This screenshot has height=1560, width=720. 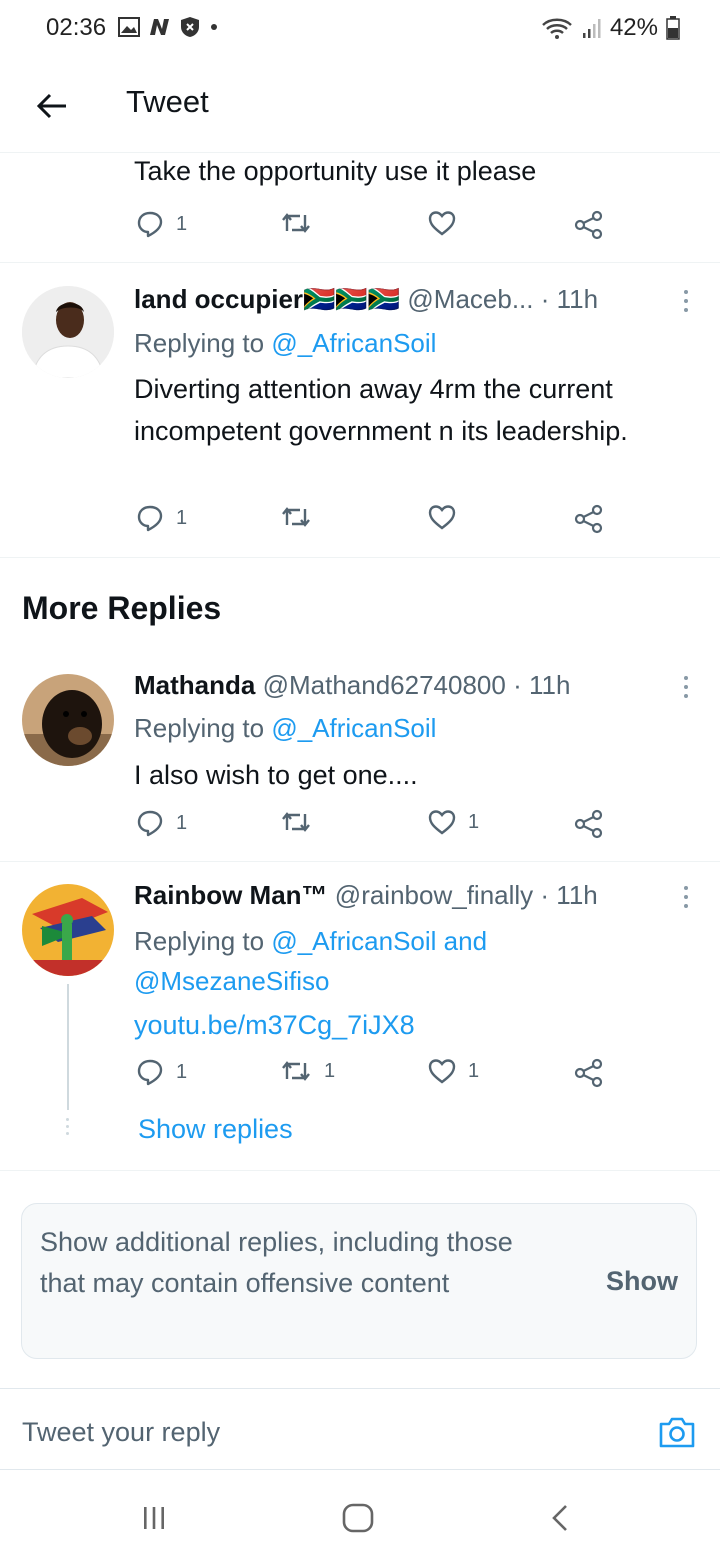 I want to click on camera-button, so click(x=677, y=1434).